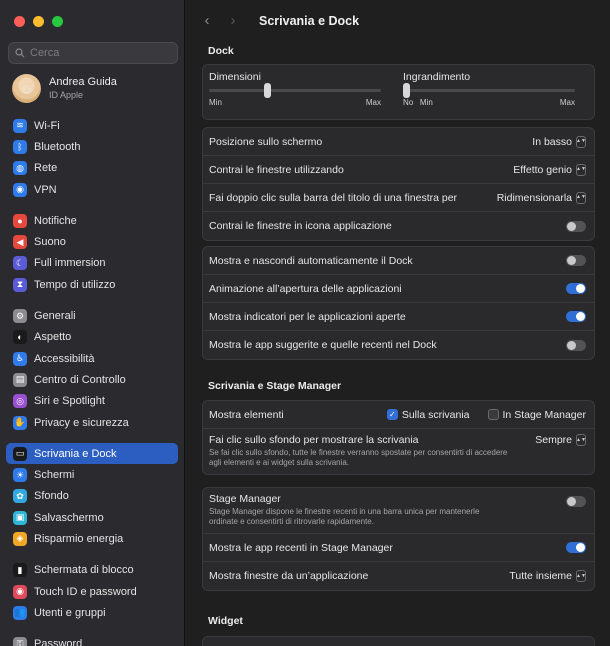  Describe the element at coordinates (20, 53) in the screenshot. I see `search-icon` at that location.